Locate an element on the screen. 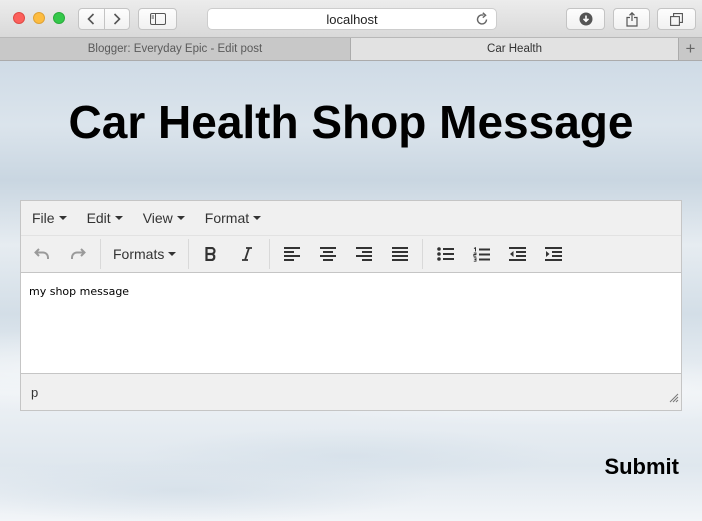  bold-icon is located at coordinates (210, 254).